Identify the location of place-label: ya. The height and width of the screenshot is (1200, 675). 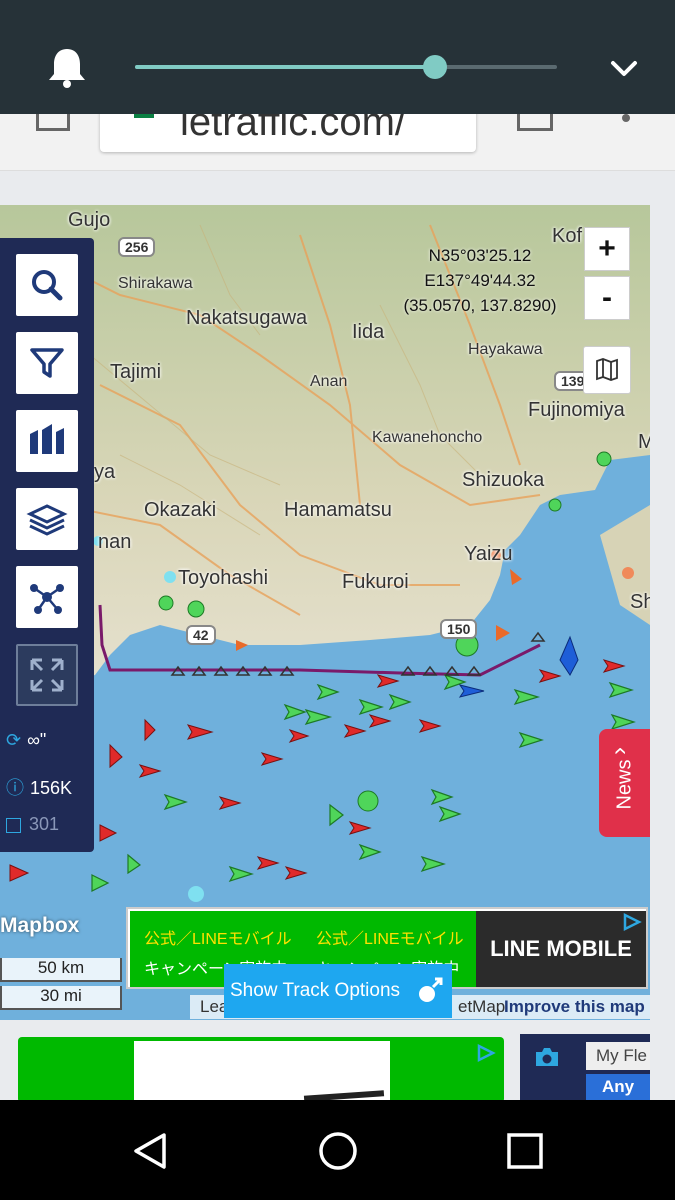
(105, 472).